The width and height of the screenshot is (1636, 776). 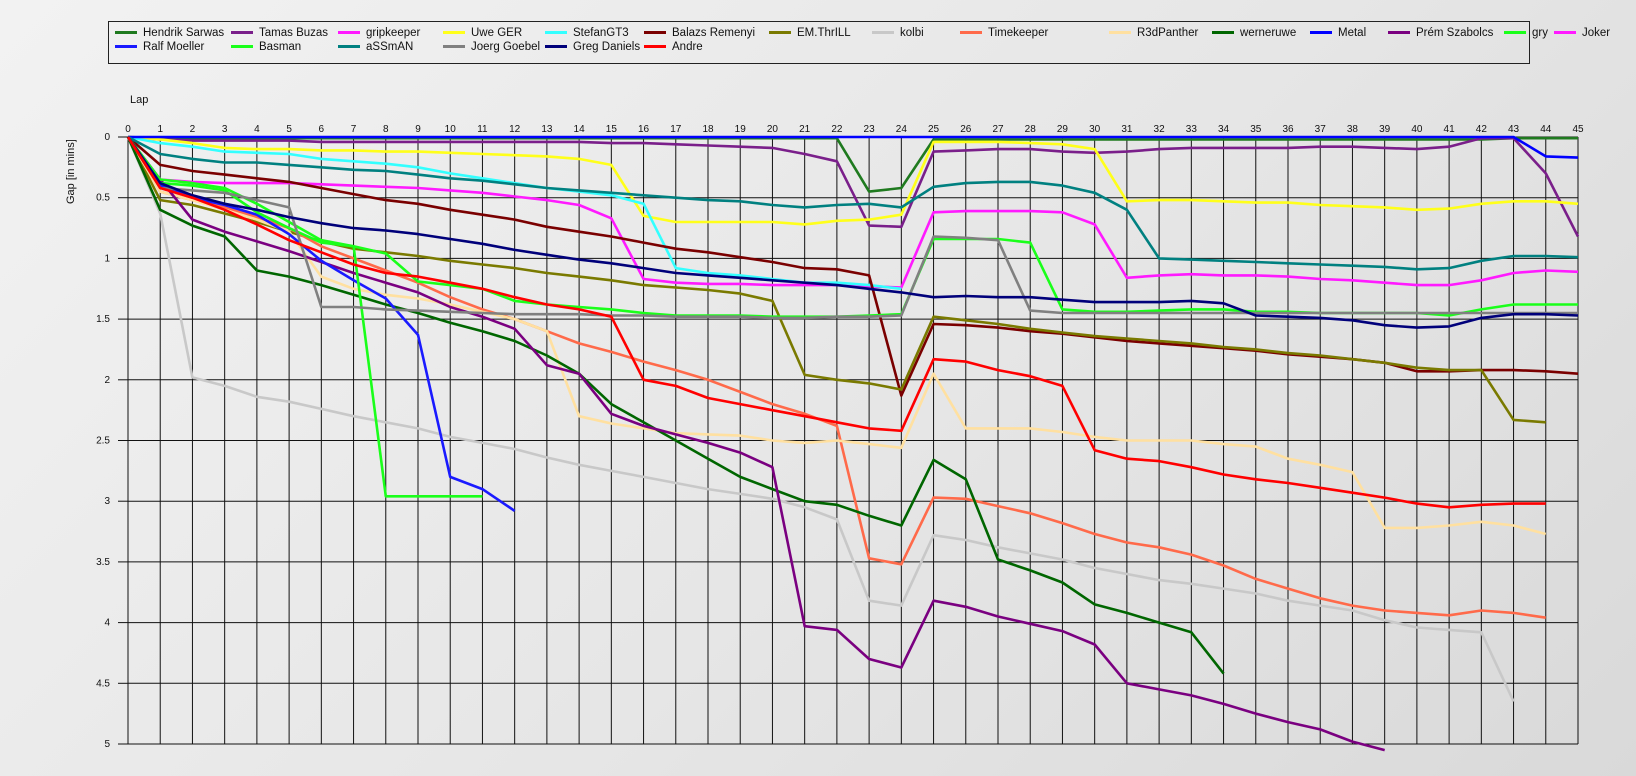 What do you see at coordinates (1160, 129) in the screenshot?
I see `x-tick-label: 32` at bounding box center [1160, 129].